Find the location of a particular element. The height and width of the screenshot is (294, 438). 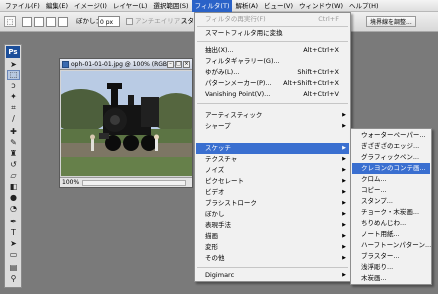

menu-item-brush-strokes: ブラシストローク ▶ is located at coordinates (272, 203).